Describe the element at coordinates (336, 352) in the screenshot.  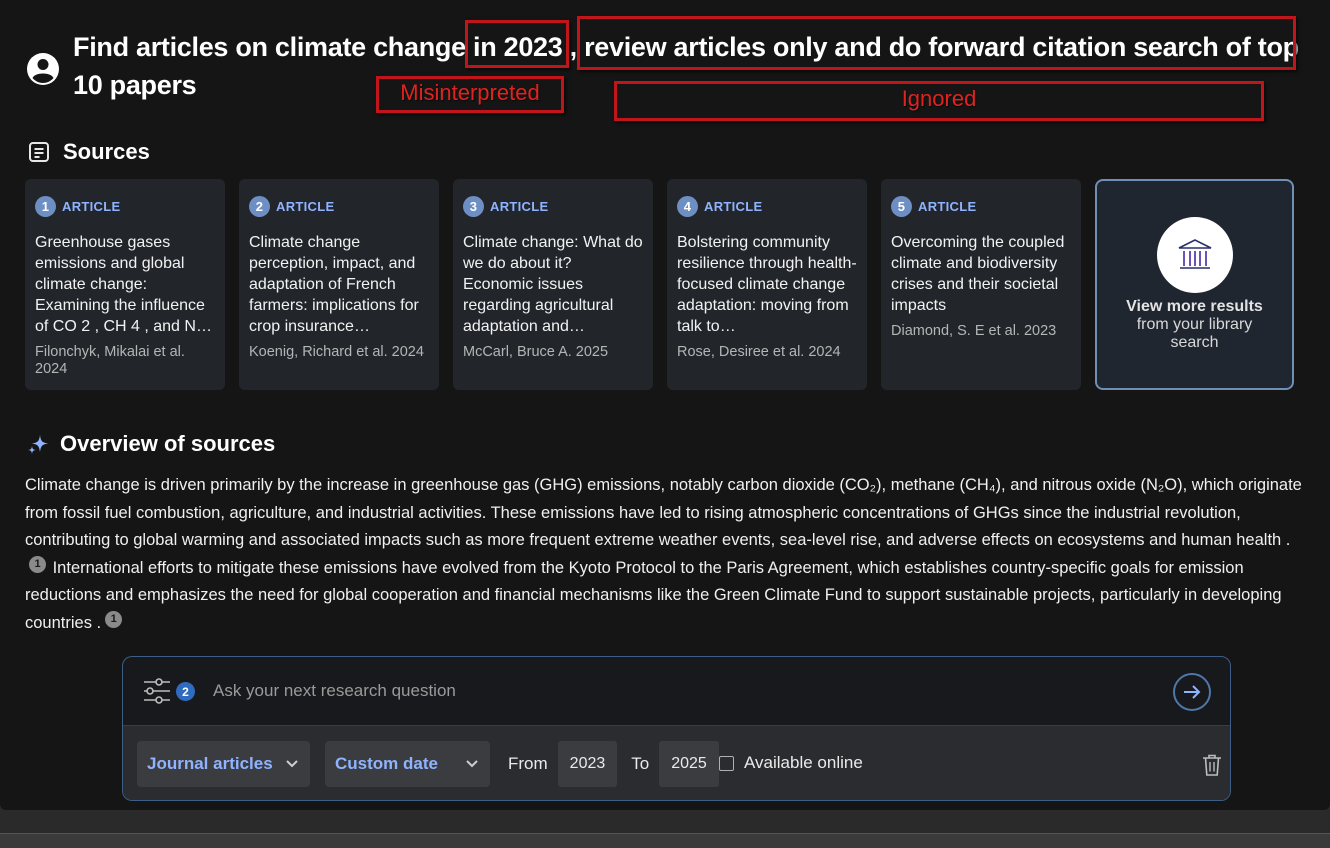
I see `card-meta: Koenig, Richard et al. 2024` at that location.